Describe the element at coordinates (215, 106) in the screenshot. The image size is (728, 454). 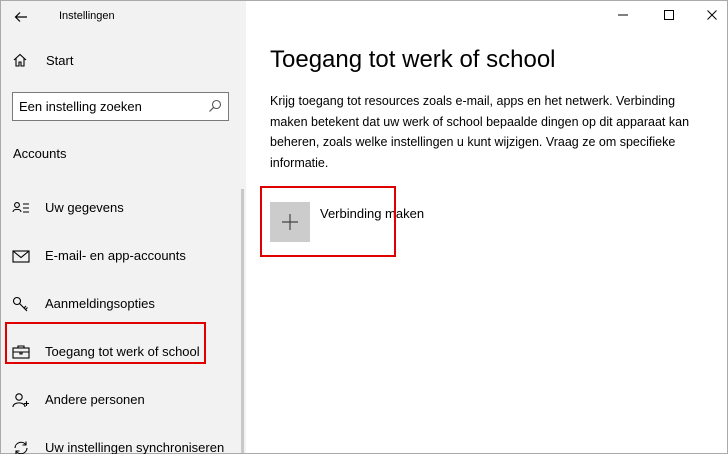
I see `search-icon` at that location.